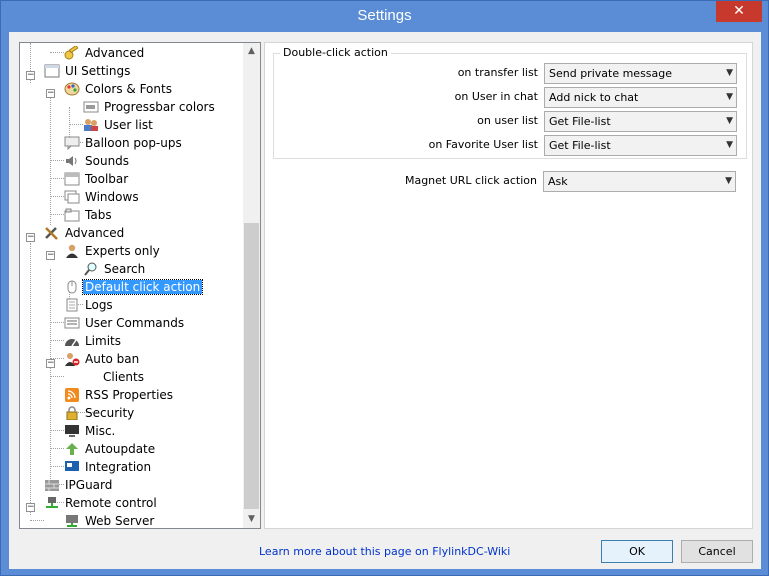 This screenshot has width=769, height=576. What do you see at coordinates (483, 144) in the screenshot?
I see `favorite-user-list-label: on Favorite User list` at bounding box center [483, 144].